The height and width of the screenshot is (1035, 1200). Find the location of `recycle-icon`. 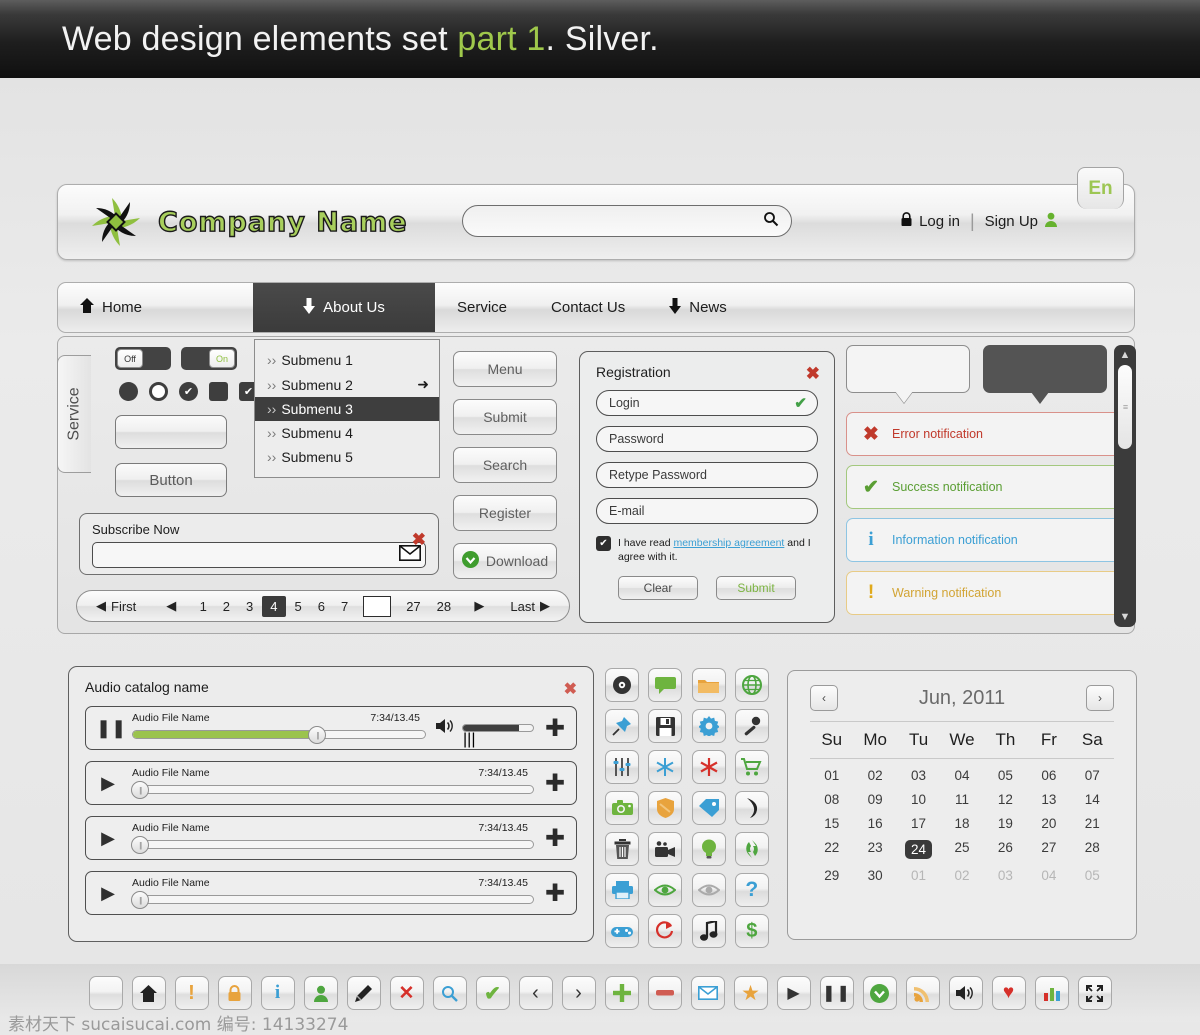

recycle-icon is located at coordinates (751, 849).